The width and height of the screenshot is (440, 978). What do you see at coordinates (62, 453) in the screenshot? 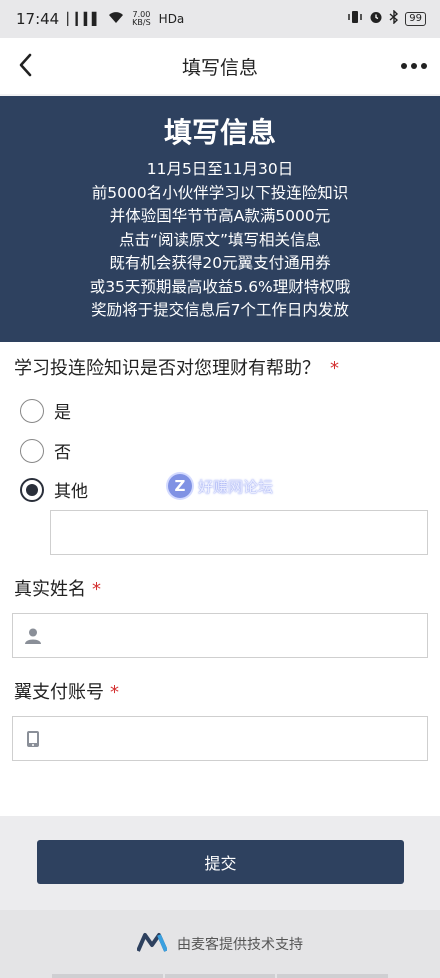
I see `option-label: 否` at bounding box center [62, 453].